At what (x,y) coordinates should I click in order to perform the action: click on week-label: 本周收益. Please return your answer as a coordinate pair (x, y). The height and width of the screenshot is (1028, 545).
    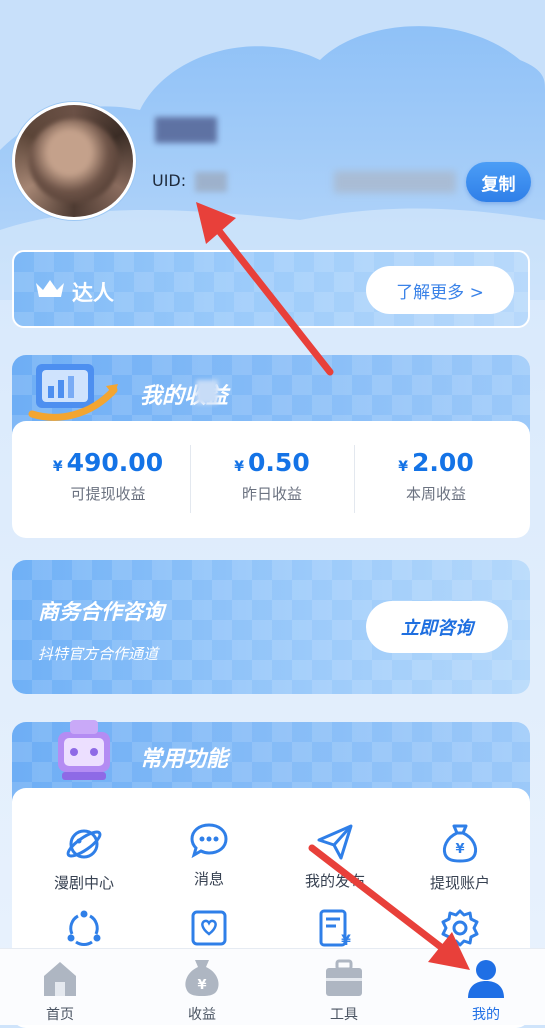
    Looking at the image, I should click on (435, 494).